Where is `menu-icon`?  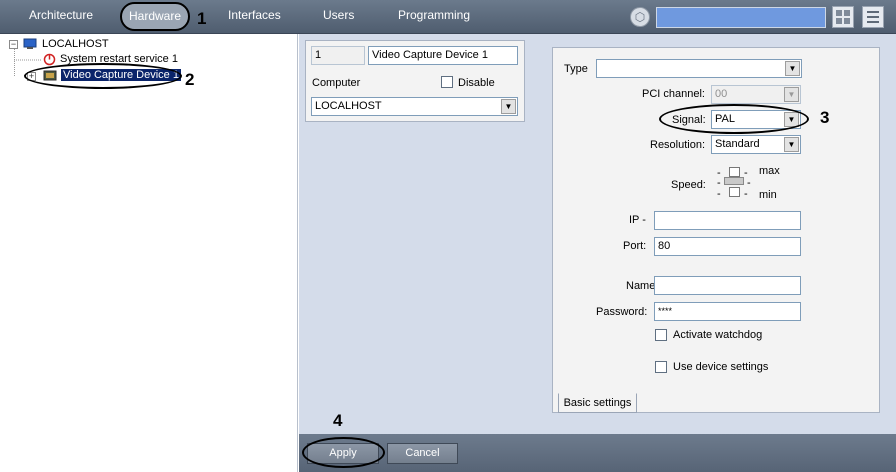
menu-icon is located at coordinates (873, 17).